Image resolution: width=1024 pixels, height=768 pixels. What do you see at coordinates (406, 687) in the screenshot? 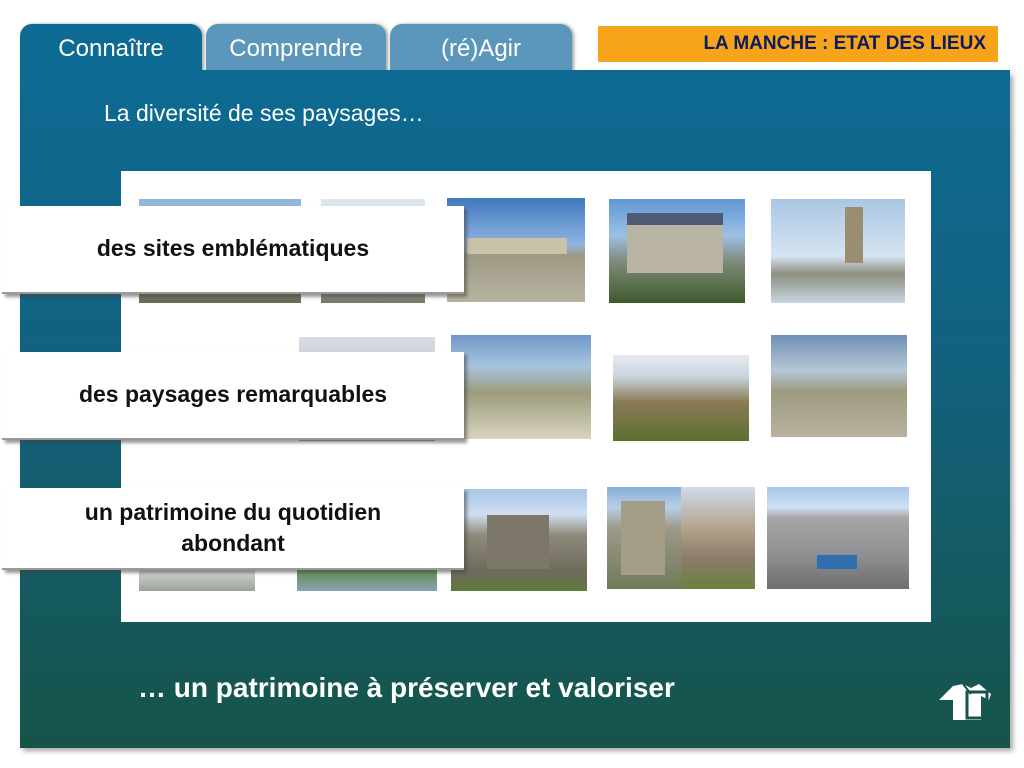
I see `footer-text: … un patrimoine à préserver et valoriser` at bounding box center [406, 687].